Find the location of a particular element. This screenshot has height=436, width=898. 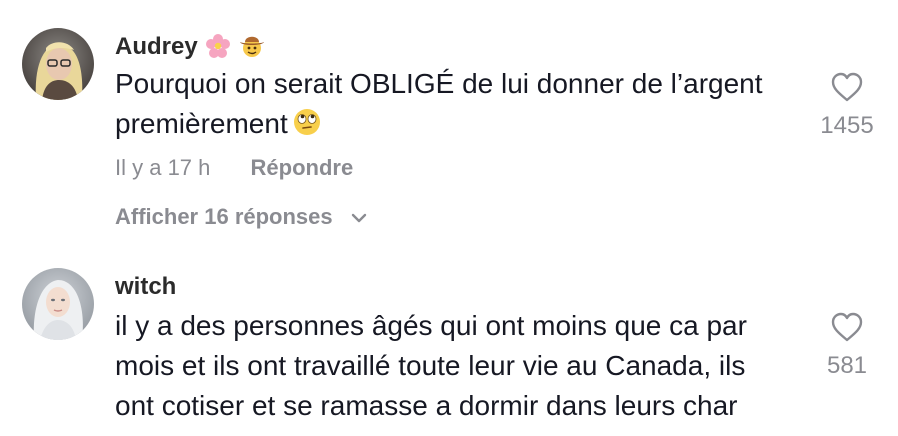

username-text: witch is located at coordinates (146, 286).